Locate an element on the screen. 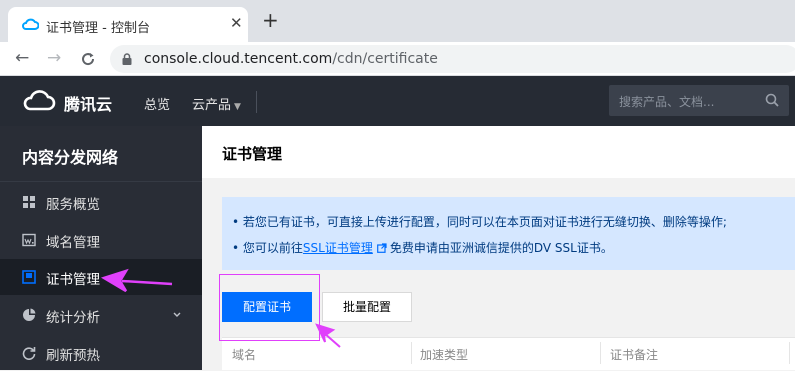  url-path: /cdn/certificate is located at coordinates (385, 59).